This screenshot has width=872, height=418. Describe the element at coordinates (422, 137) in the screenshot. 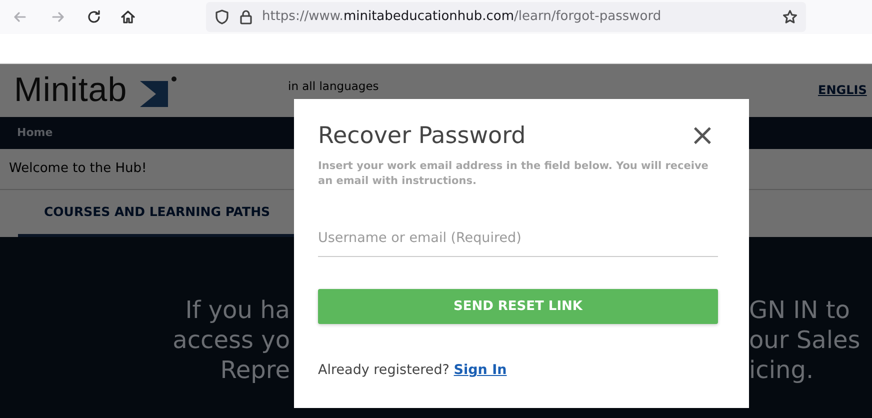

I see `modal-title: Recover Password` at that location.